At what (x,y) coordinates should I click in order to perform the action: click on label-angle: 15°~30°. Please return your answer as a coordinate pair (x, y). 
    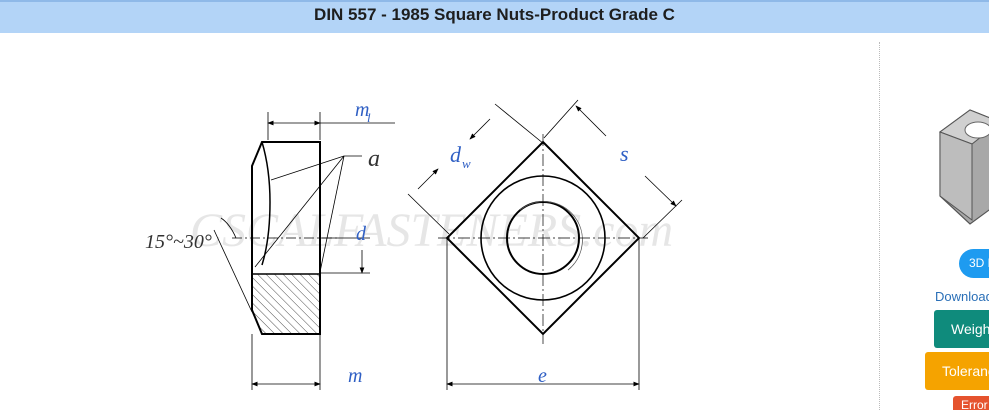
    Looking at the image, I should click on (178, 242).